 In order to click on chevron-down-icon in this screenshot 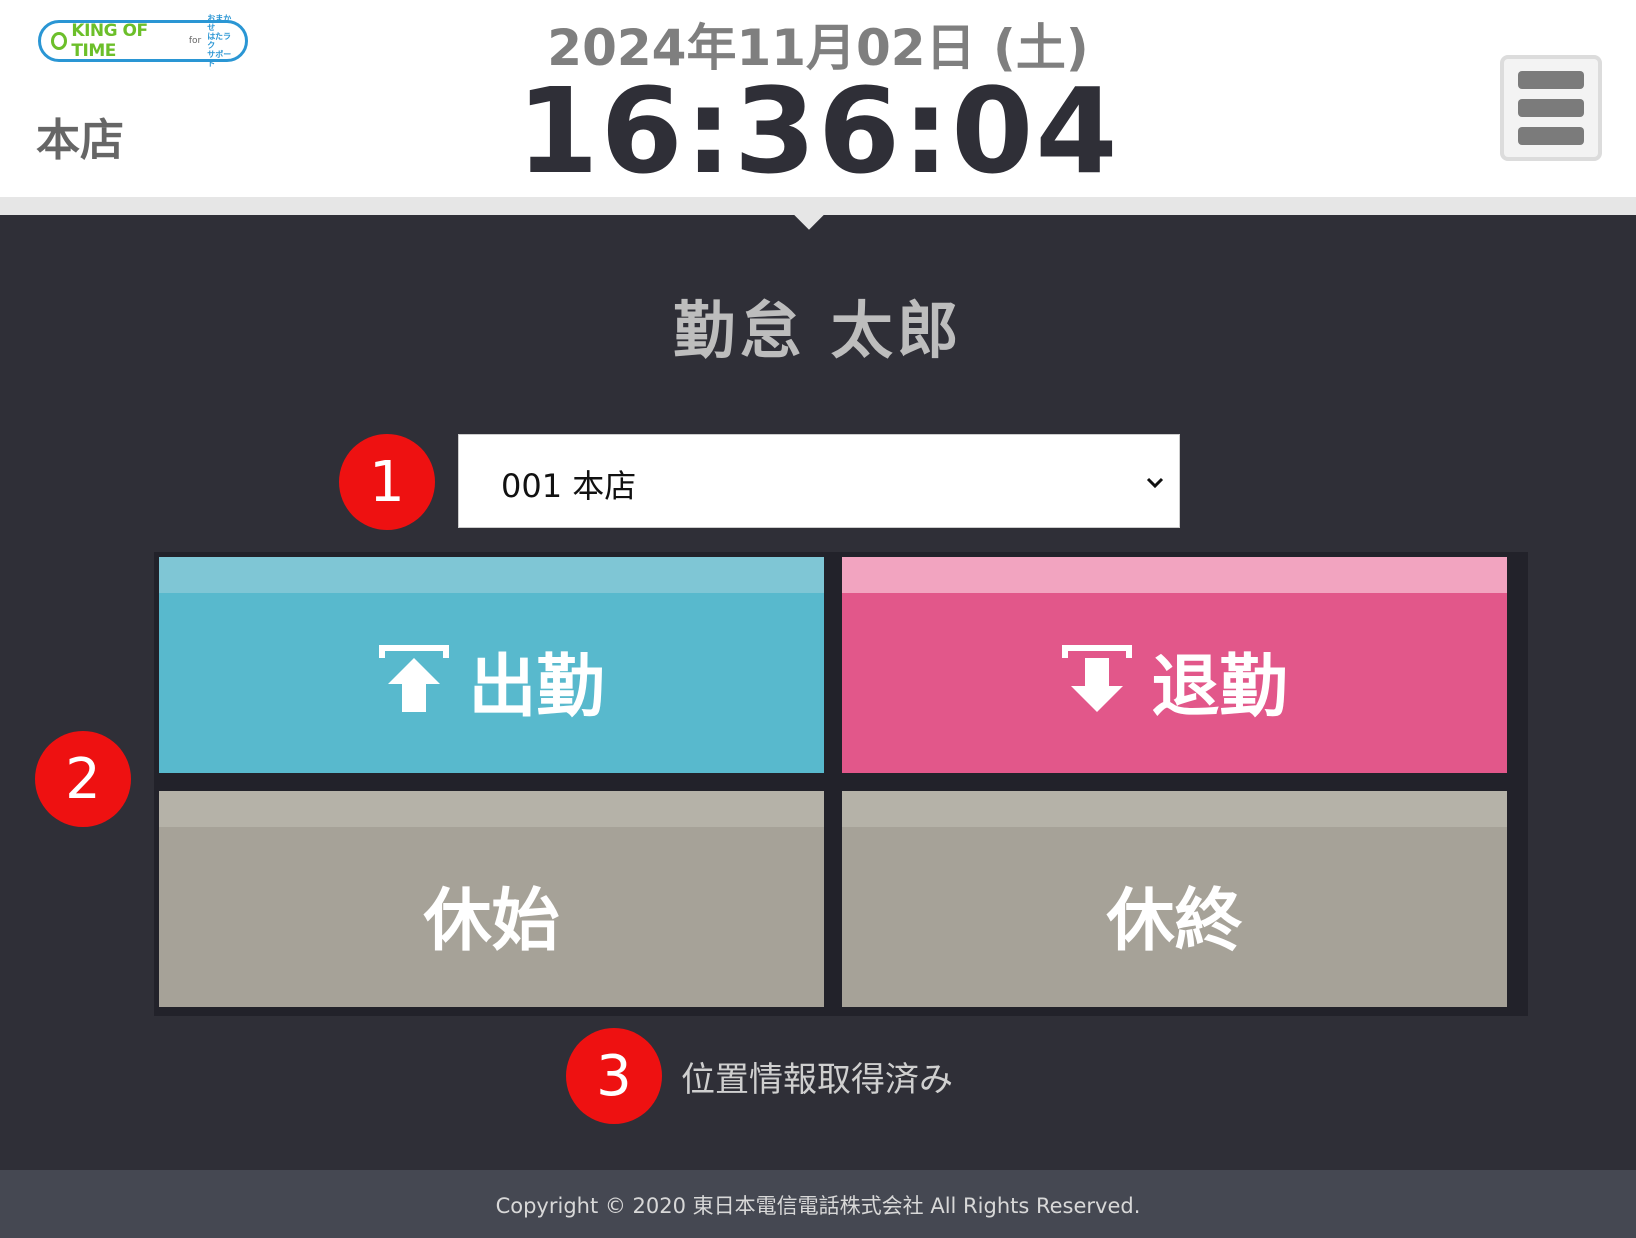, I will do `click(1155, 483)`.